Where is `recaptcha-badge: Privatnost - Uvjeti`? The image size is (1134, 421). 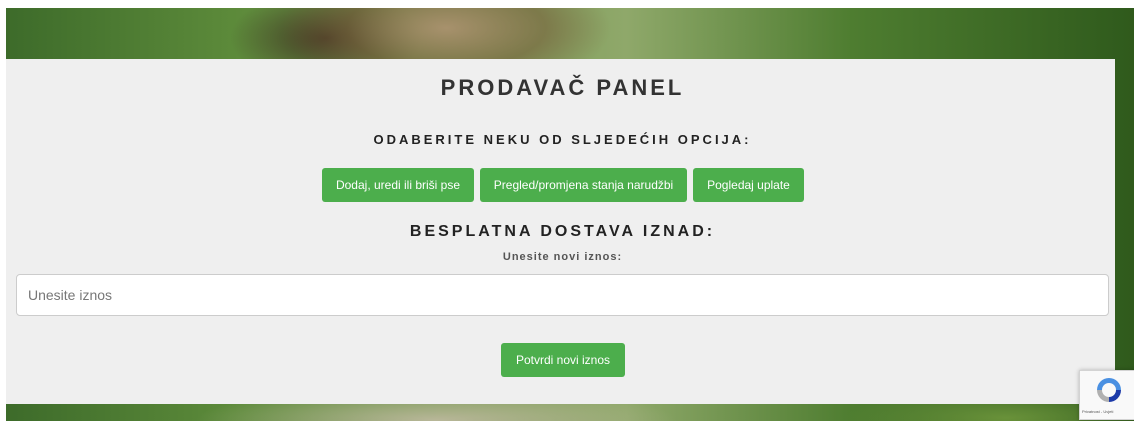 recaptcha-badge: Privatnost - Uvjeti is located at coordinates (1106, 395).